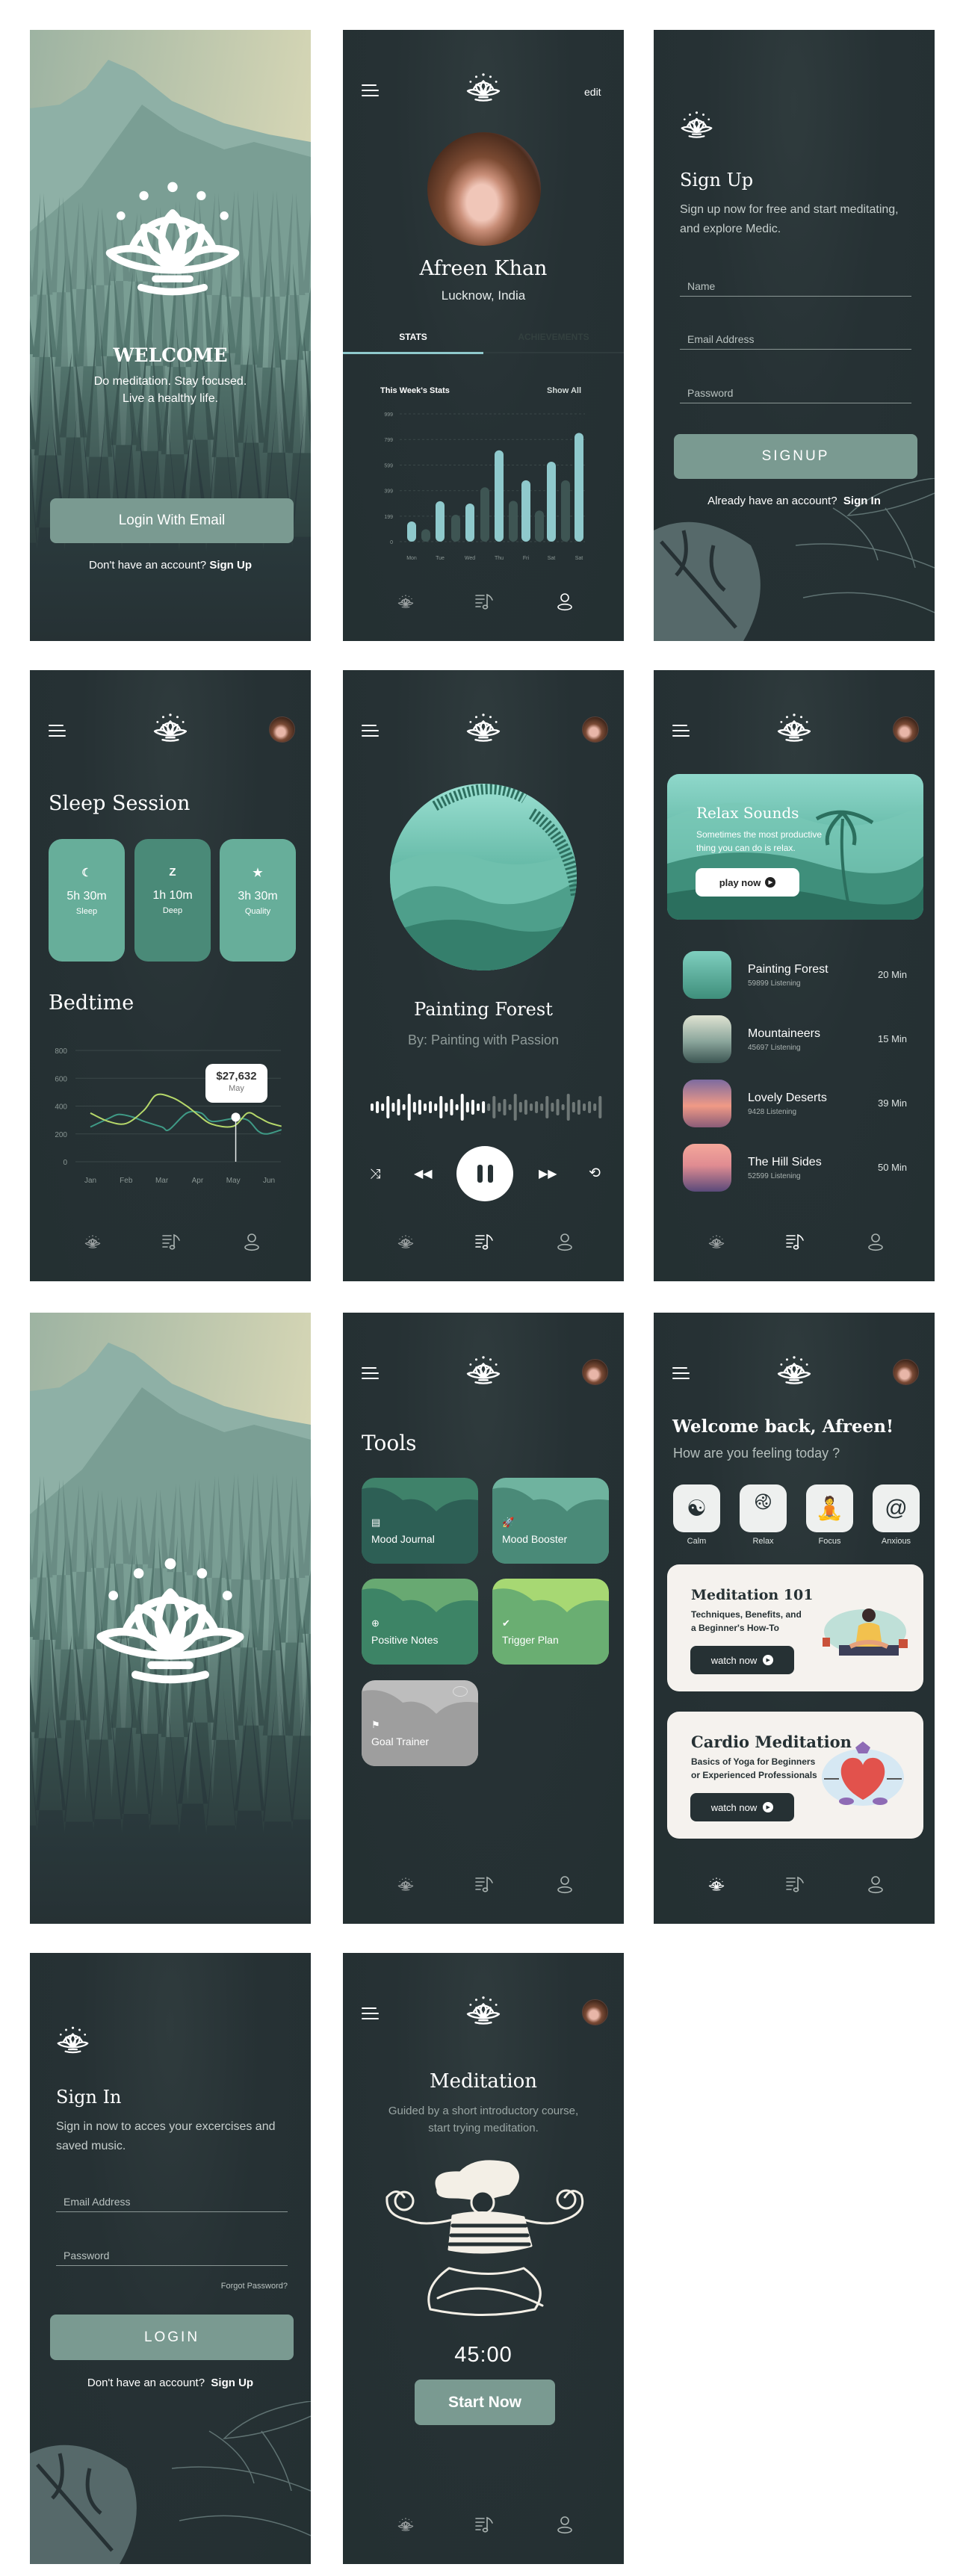  Describe the element at coordinates (769, 1807) in the screenshot. I see `play-icon: ▶` at that location.